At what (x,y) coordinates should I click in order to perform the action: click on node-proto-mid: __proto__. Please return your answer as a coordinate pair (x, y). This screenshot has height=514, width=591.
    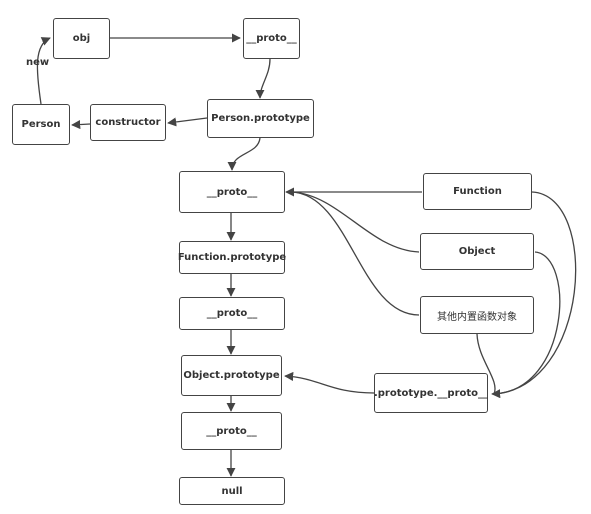
    Looking at the image, I should click on (232, 313).